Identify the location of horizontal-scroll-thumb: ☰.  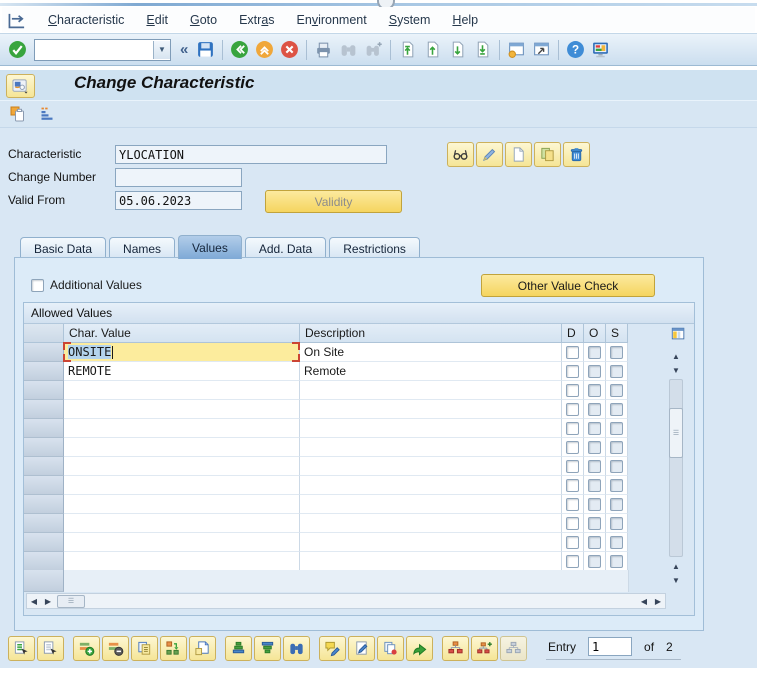
(71, 601).